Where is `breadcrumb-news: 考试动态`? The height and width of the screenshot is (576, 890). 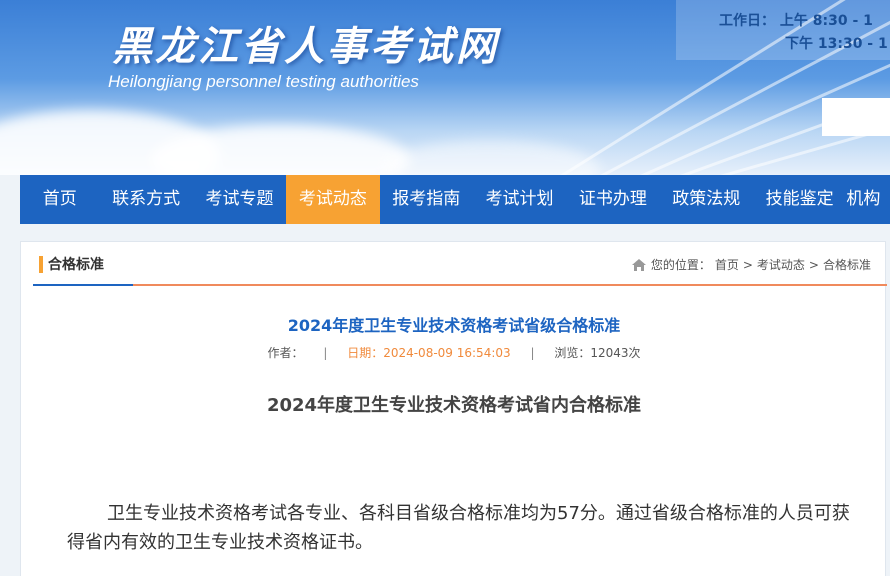 breadcrumb-news: 考试动态 is located at coordinates (781, 264).